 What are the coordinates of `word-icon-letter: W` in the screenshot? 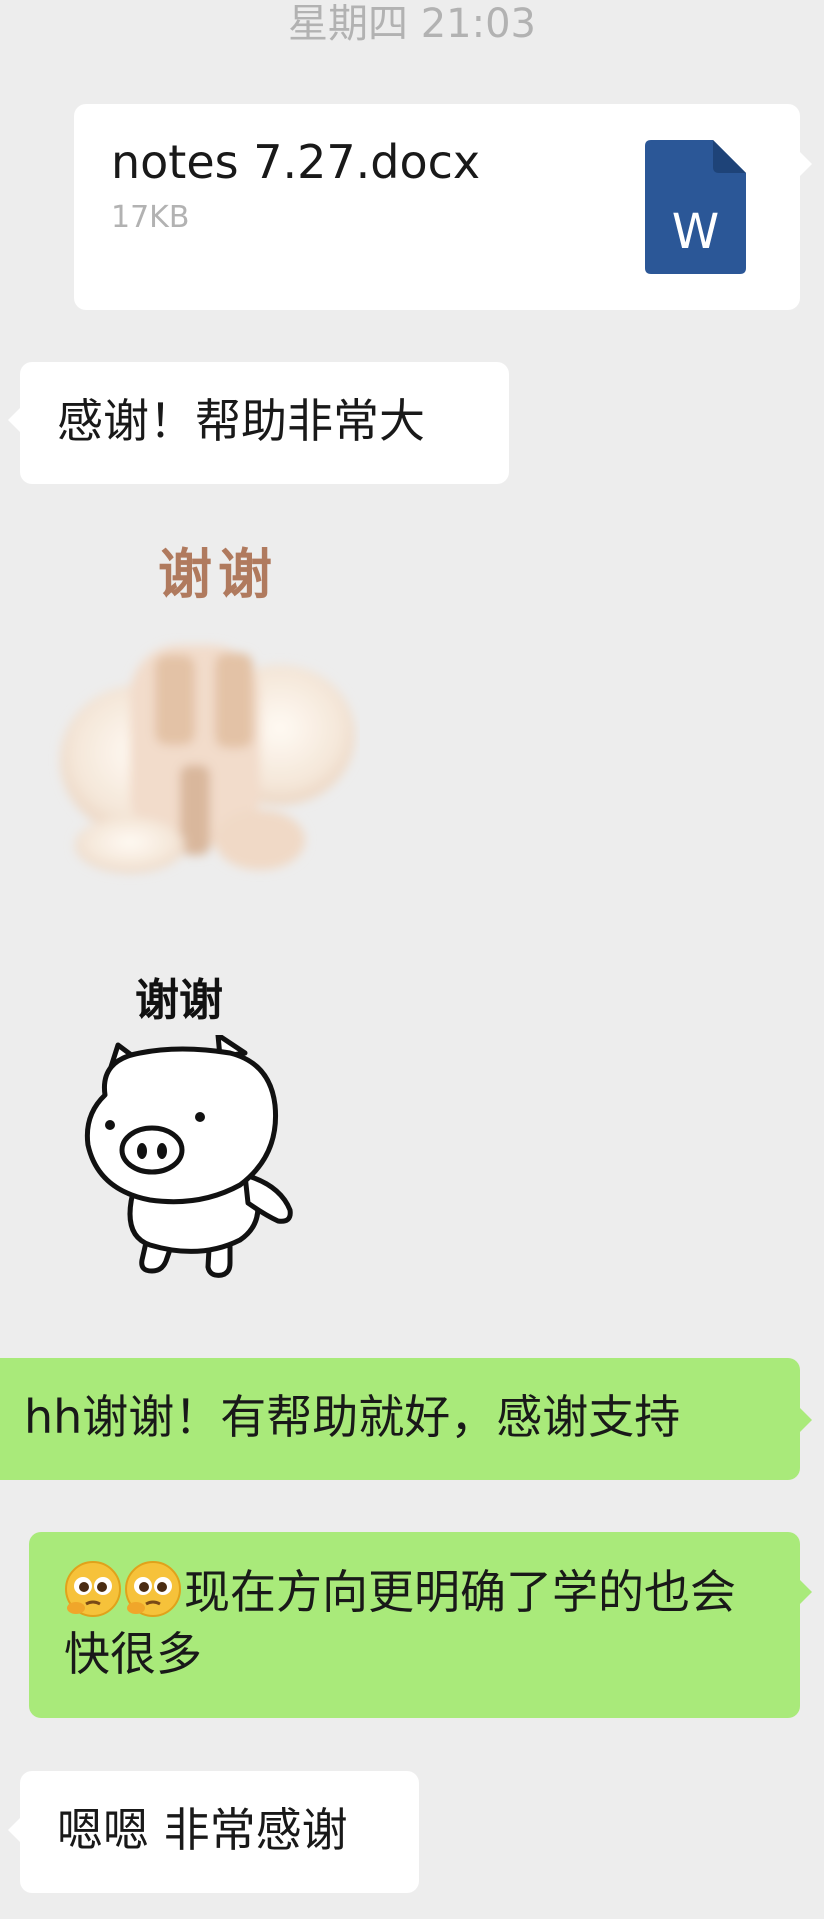 It's located at (695, 232).